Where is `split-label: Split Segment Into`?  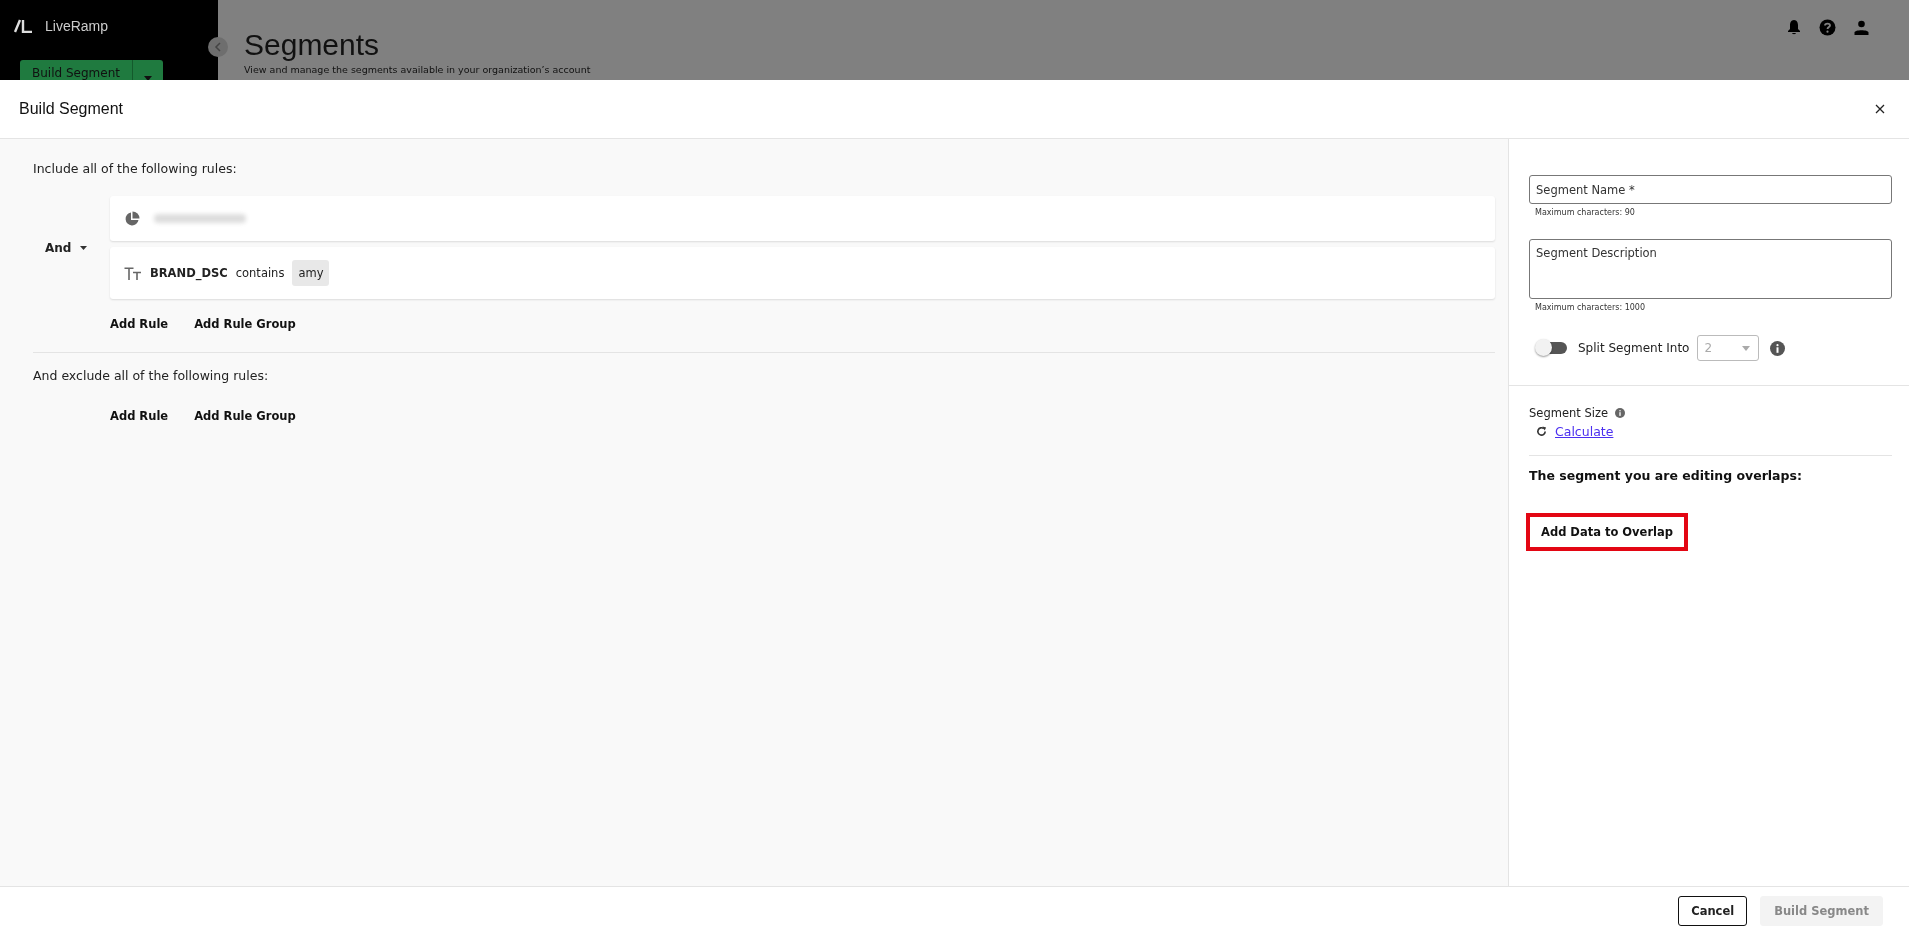 split-label: Split Segment Into is located at coordinates (1634, 348).